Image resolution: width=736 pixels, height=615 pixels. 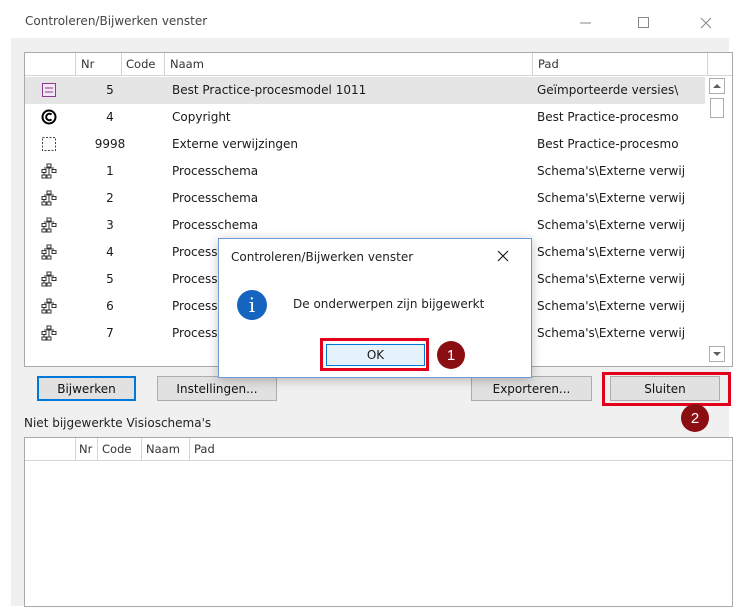 I want to click on minimize-icon, so click(x=585, y=23).